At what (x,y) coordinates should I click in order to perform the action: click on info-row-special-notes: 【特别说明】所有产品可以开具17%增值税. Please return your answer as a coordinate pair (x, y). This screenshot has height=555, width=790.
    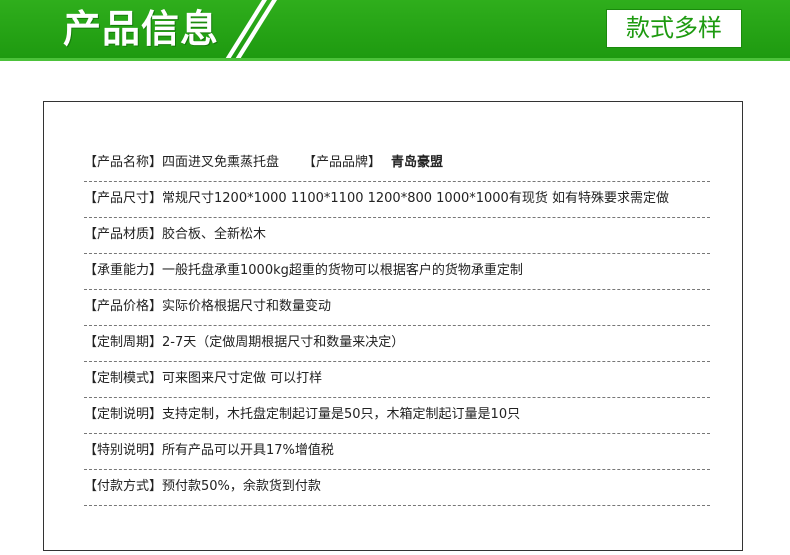
    Looking at the image, I should click on (397, 452).